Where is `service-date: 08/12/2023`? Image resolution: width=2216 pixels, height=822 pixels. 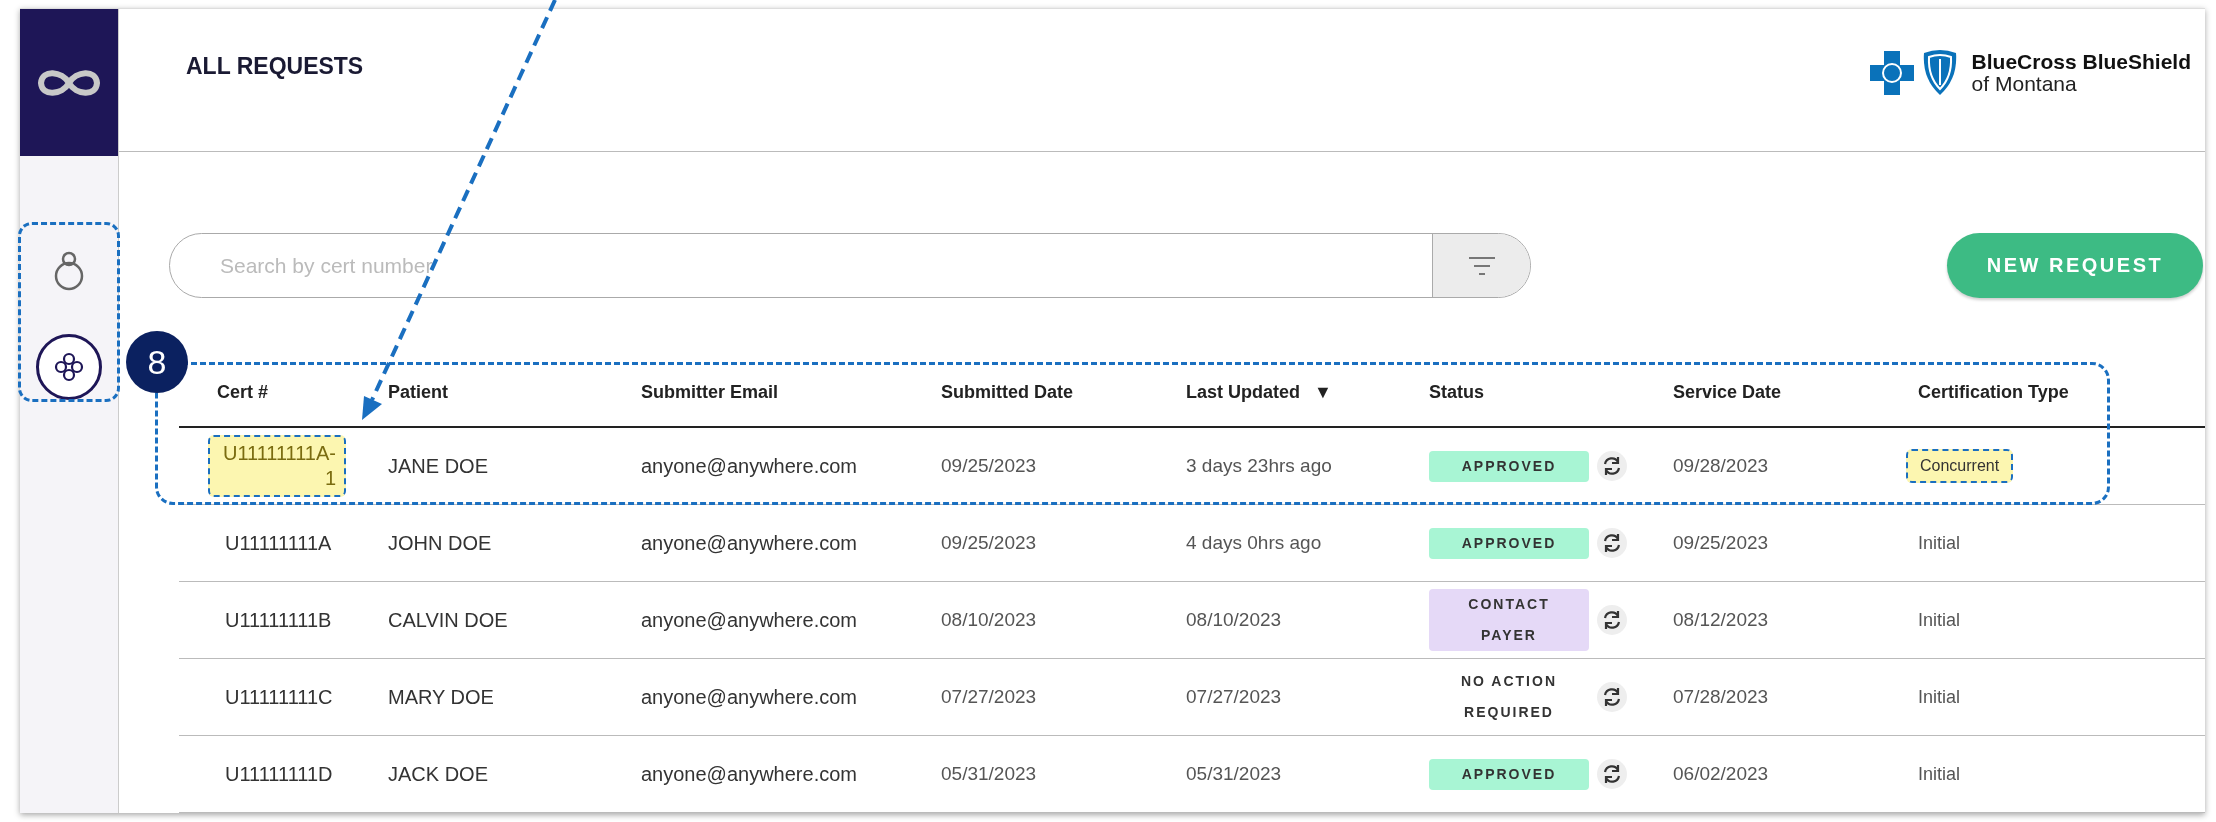 service-date: 08/12/2023 is located at coordinates (1721, 620).